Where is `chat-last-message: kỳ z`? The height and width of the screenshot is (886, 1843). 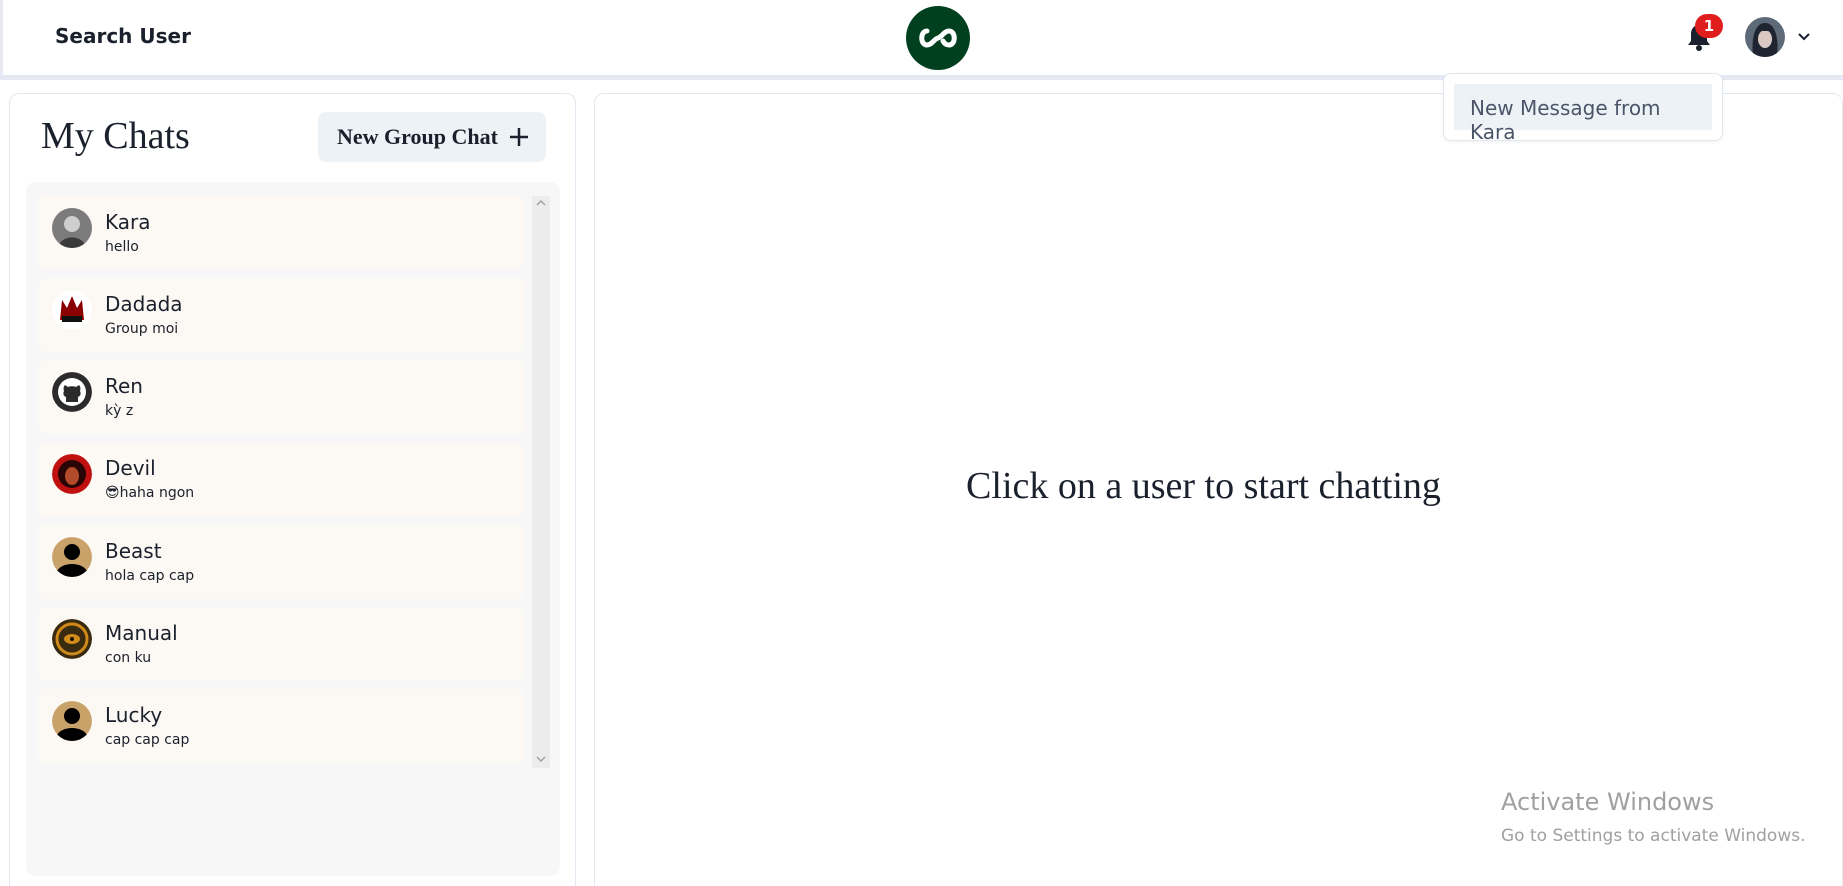 chat-last-message: kỳ z is located at coordinates (119, 411).